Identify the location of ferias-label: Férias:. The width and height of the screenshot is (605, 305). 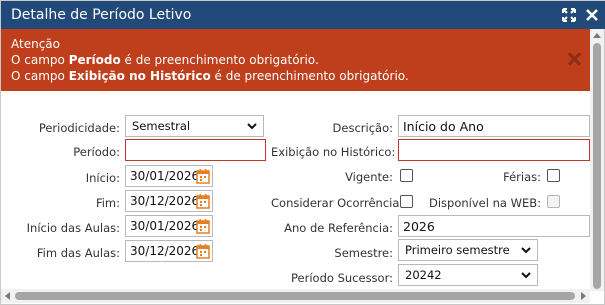
(522, 177).